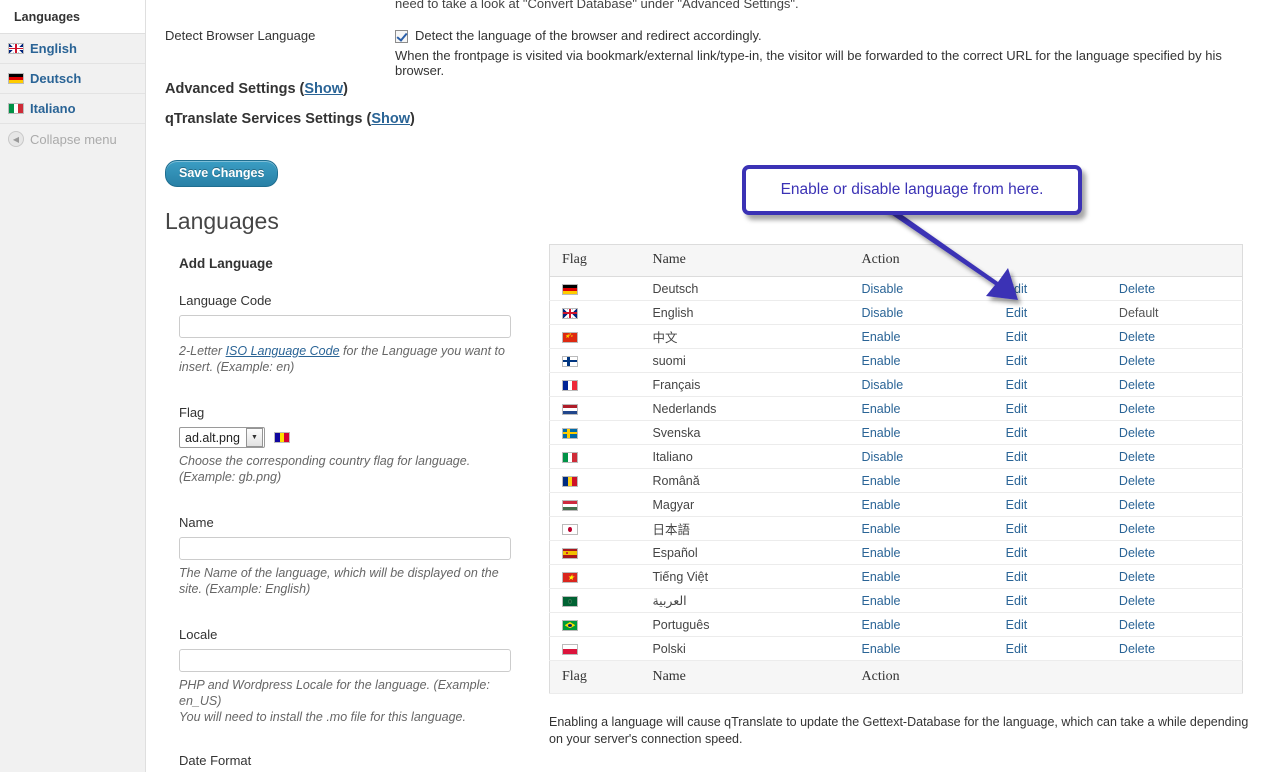 The height and width of the screenshot is (772, 1261). What do you see at coordinates (323, 89) in the screenshot?
I see `advanced-settings-show-link: Show` at bounding box center [323, 89].